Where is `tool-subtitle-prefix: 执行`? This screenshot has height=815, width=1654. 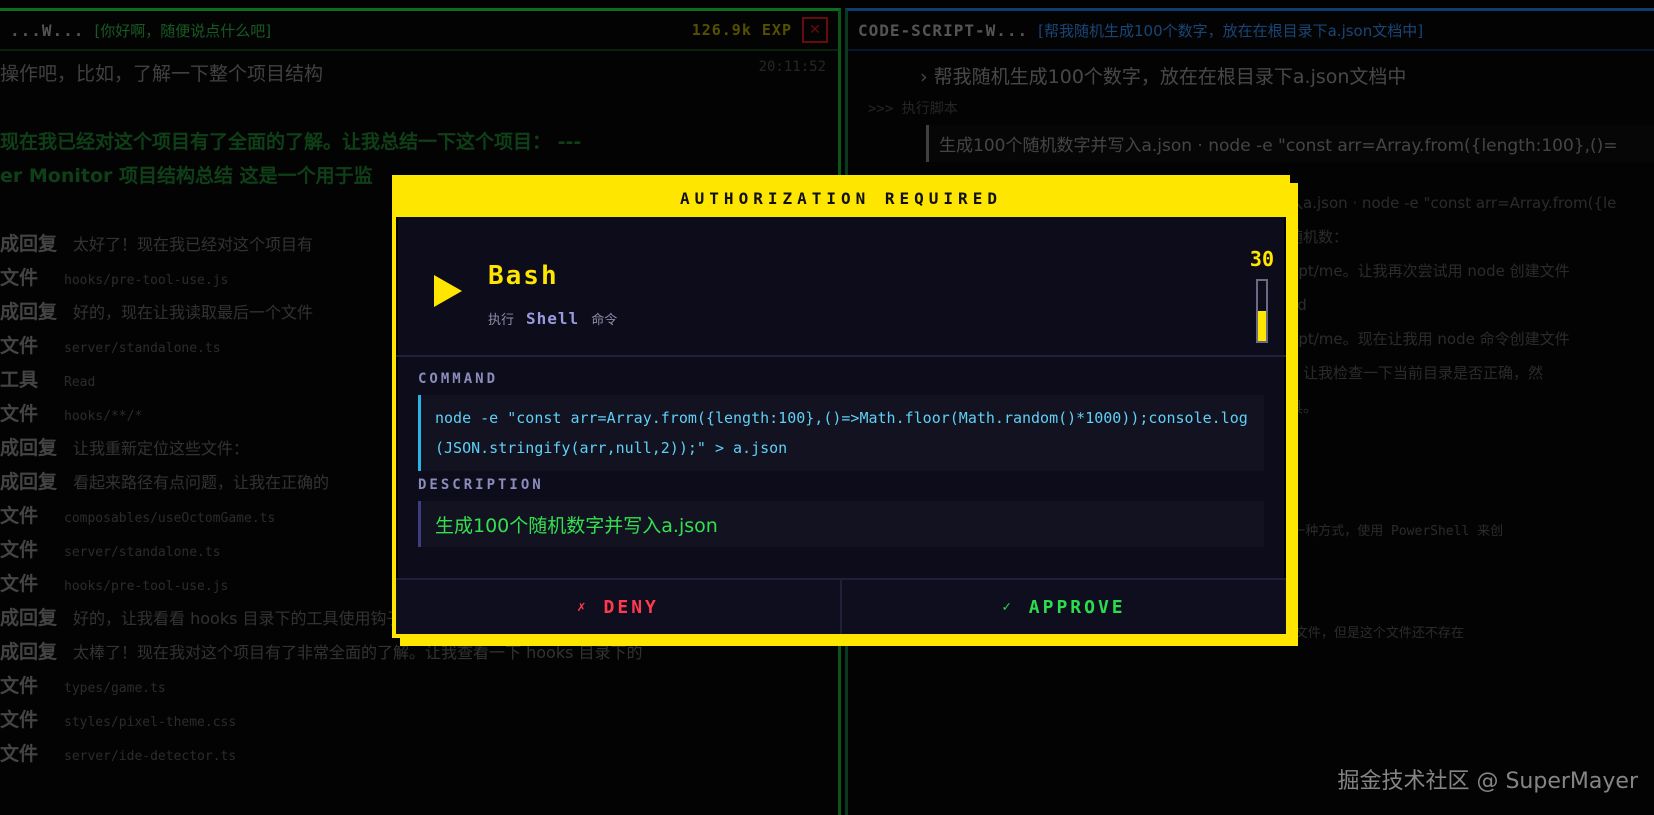 tool-subtitle-prefix: 执行 is located at coordinates (501, 320).